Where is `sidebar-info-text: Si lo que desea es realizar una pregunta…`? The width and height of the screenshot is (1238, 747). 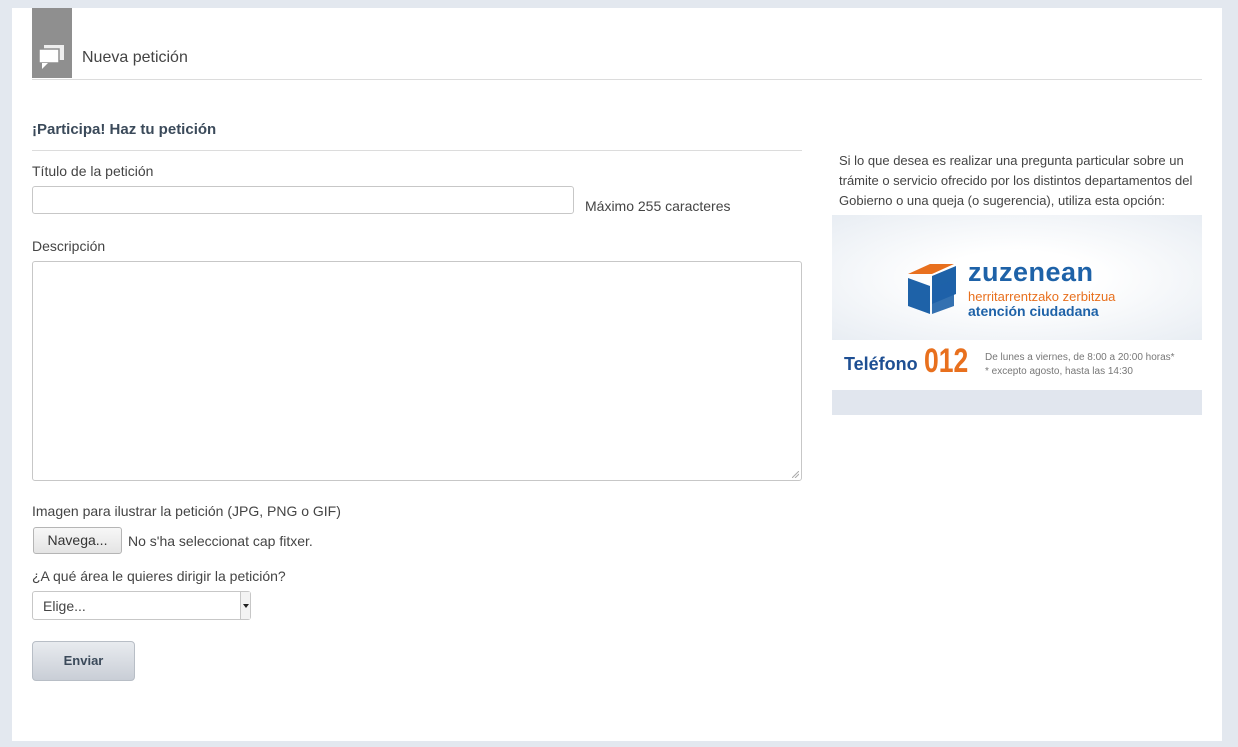
sidebar-info-text: Si lo que desea es realizar una pregunta… is located at coordinates (1016, 180).